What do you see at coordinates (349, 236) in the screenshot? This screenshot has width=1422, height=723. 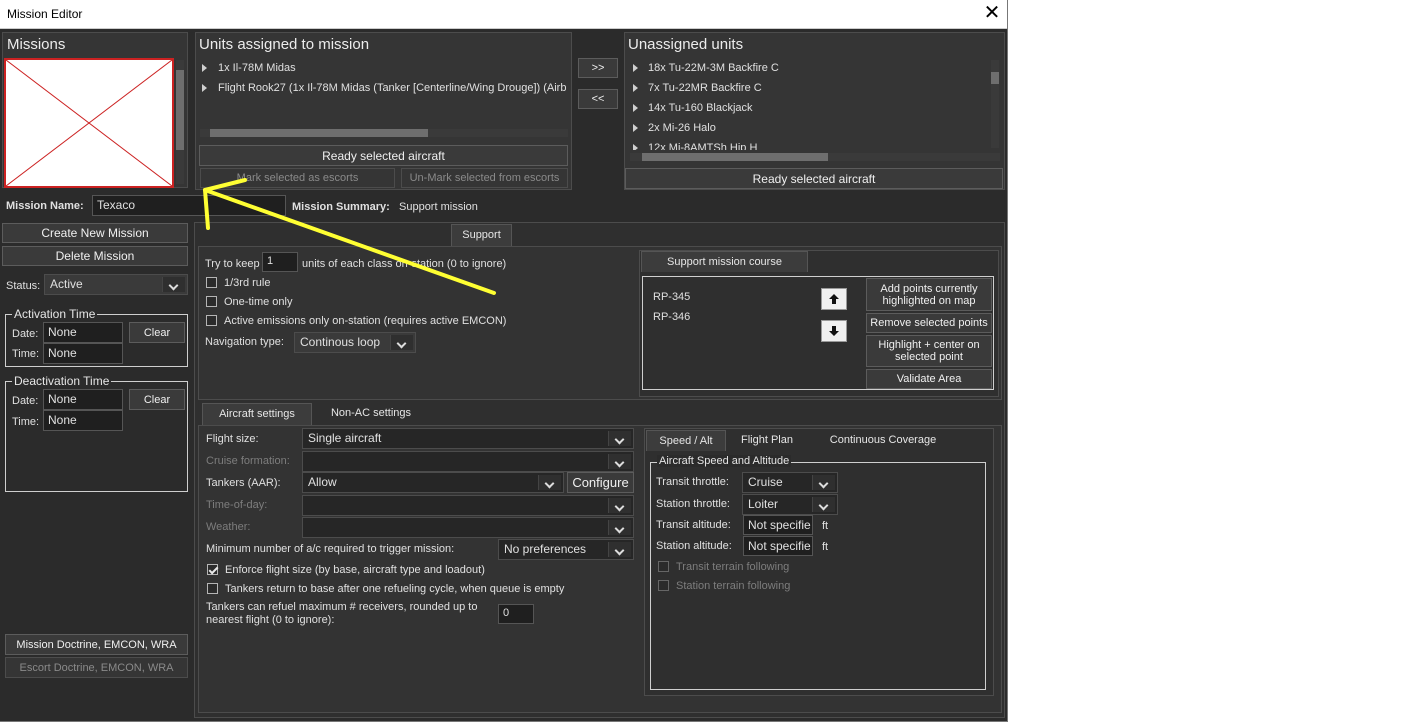 I see `annotation-arrow` at bounding box center [349, 236].